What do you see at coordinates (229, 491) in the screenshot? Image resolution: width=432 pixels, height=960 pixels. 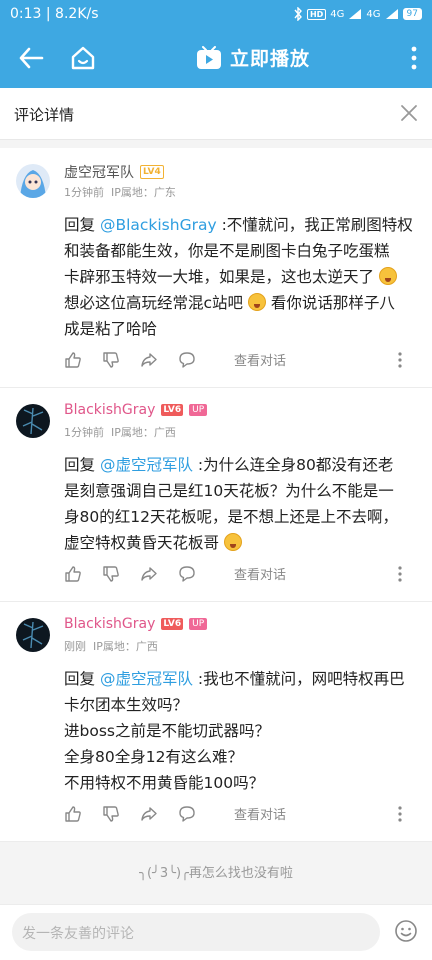 I see `line-2: 是刻意强调自己是红10天花板？为什么不能是一` at bounding box center [229, 491].